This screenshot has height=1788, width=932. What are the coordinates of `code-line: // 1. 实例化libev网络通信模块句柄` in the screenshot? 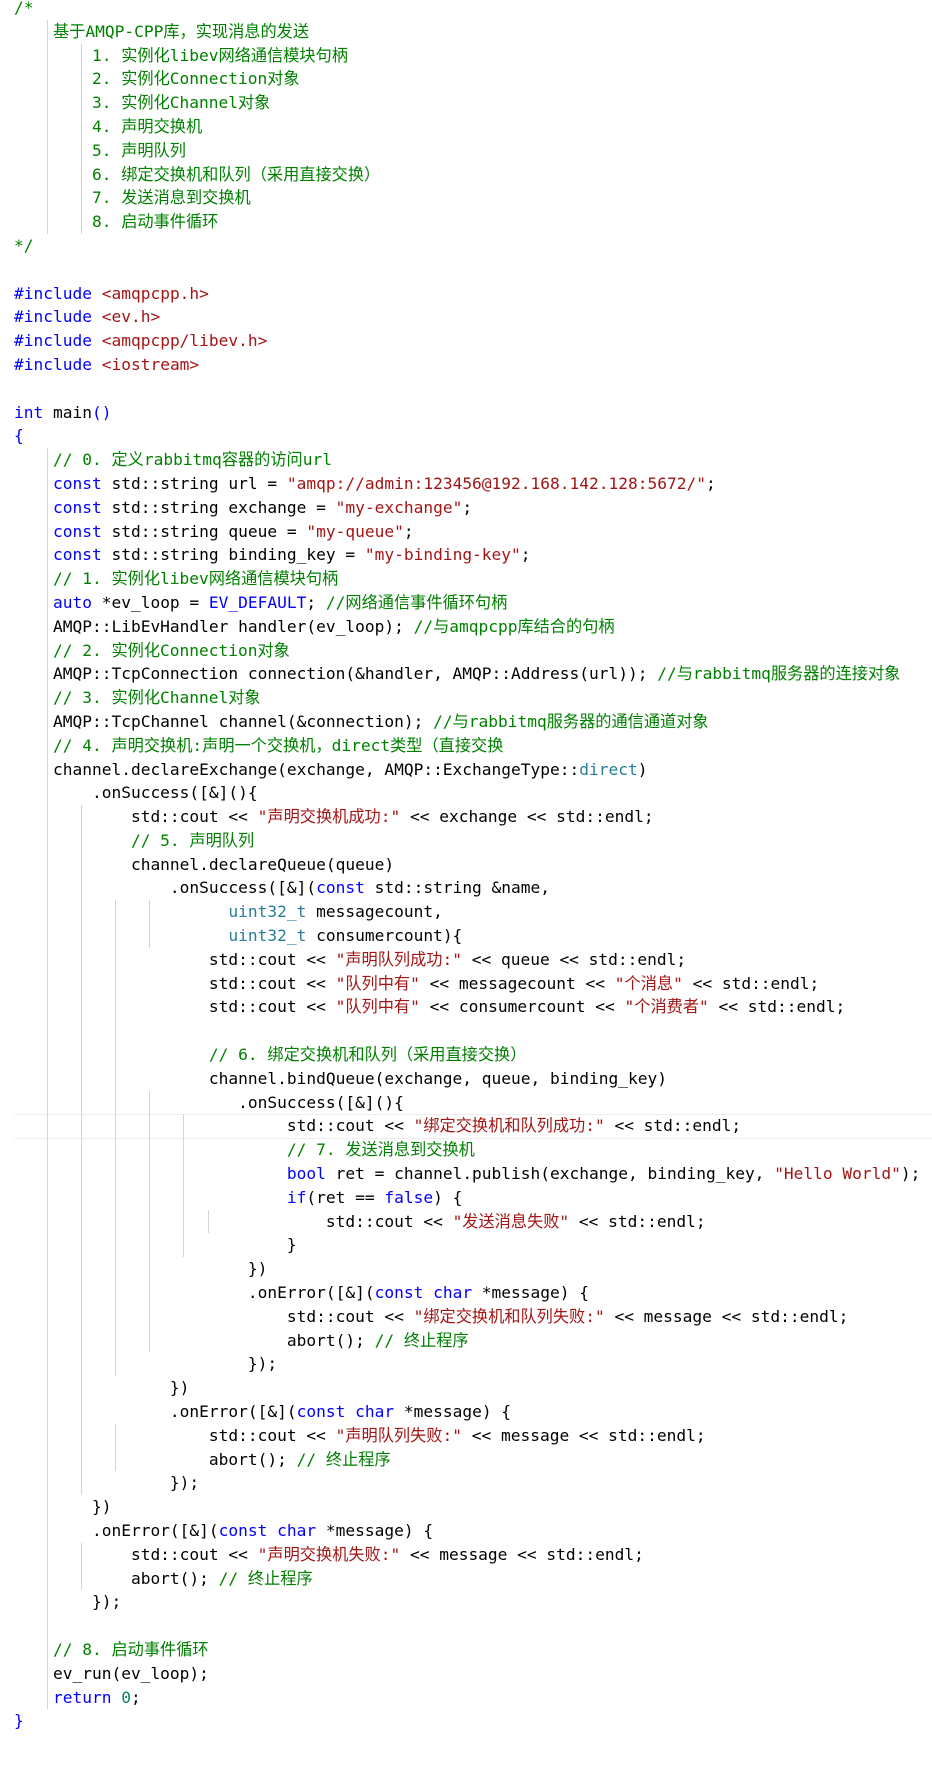 It's located at (467, 579).